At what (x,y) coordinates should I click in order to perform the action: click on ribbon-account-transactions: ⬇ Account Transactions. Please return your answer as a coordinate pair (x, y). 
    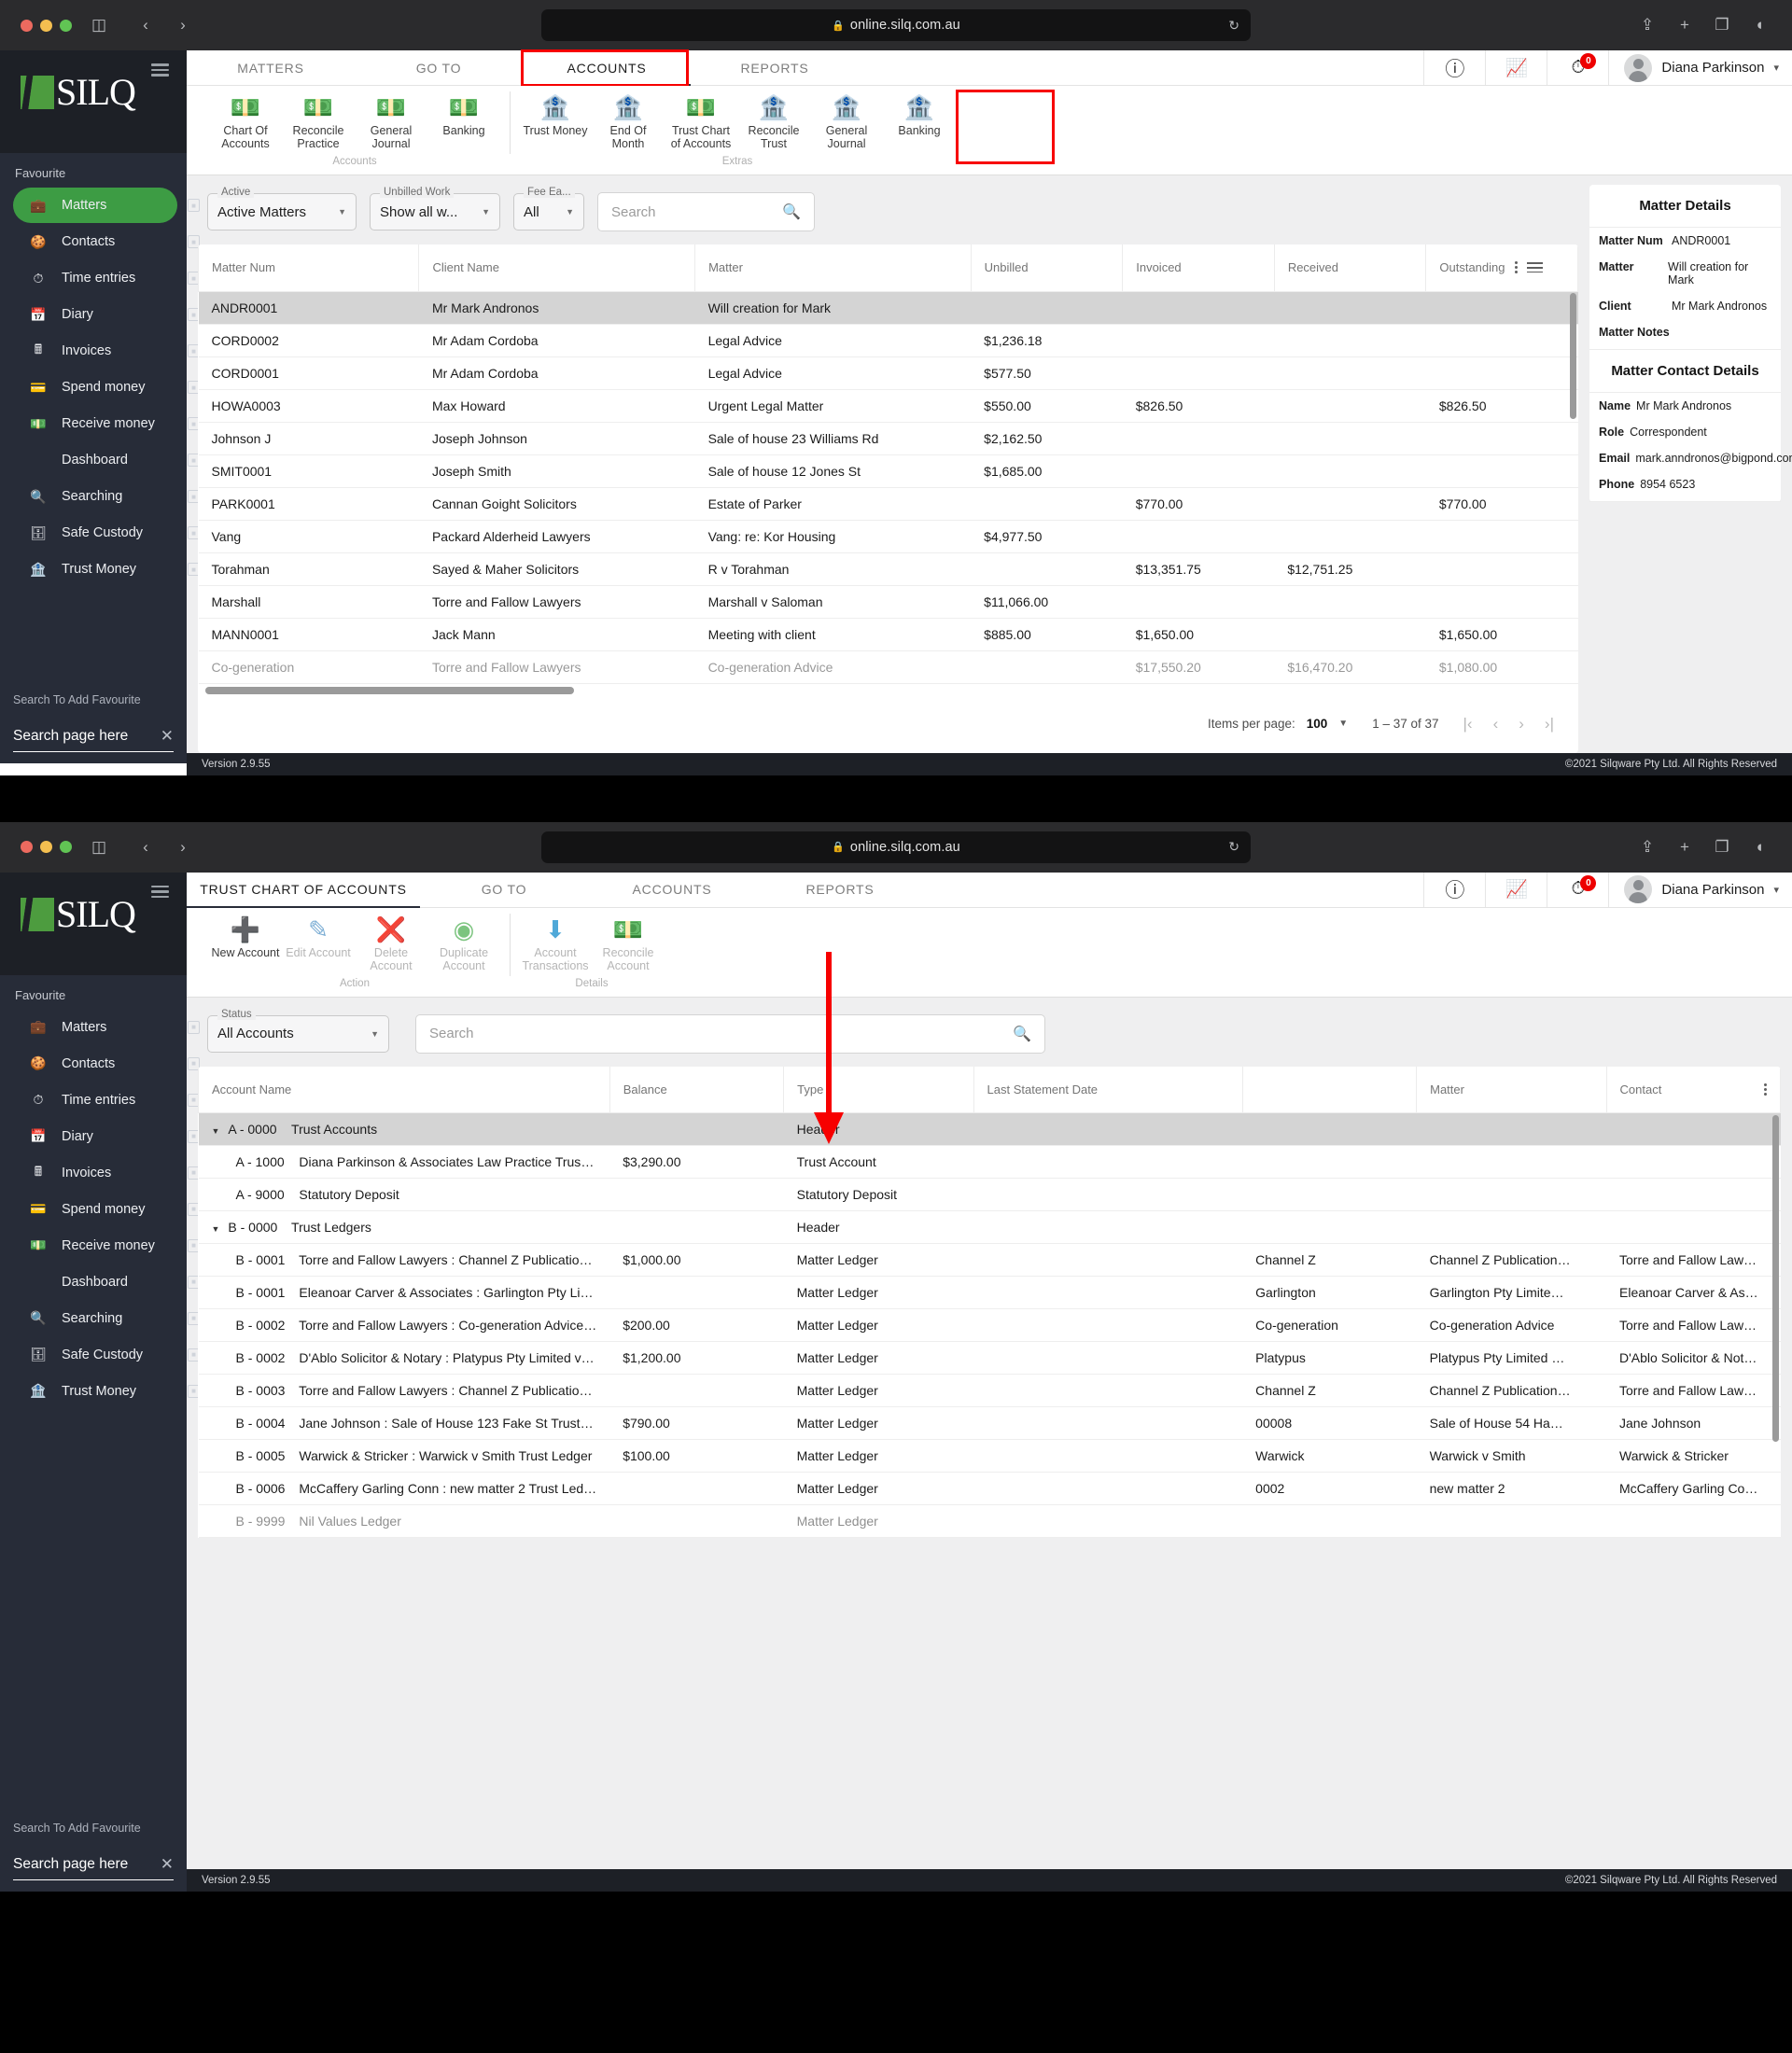
    Looking at the image, I should click on (555, 942).